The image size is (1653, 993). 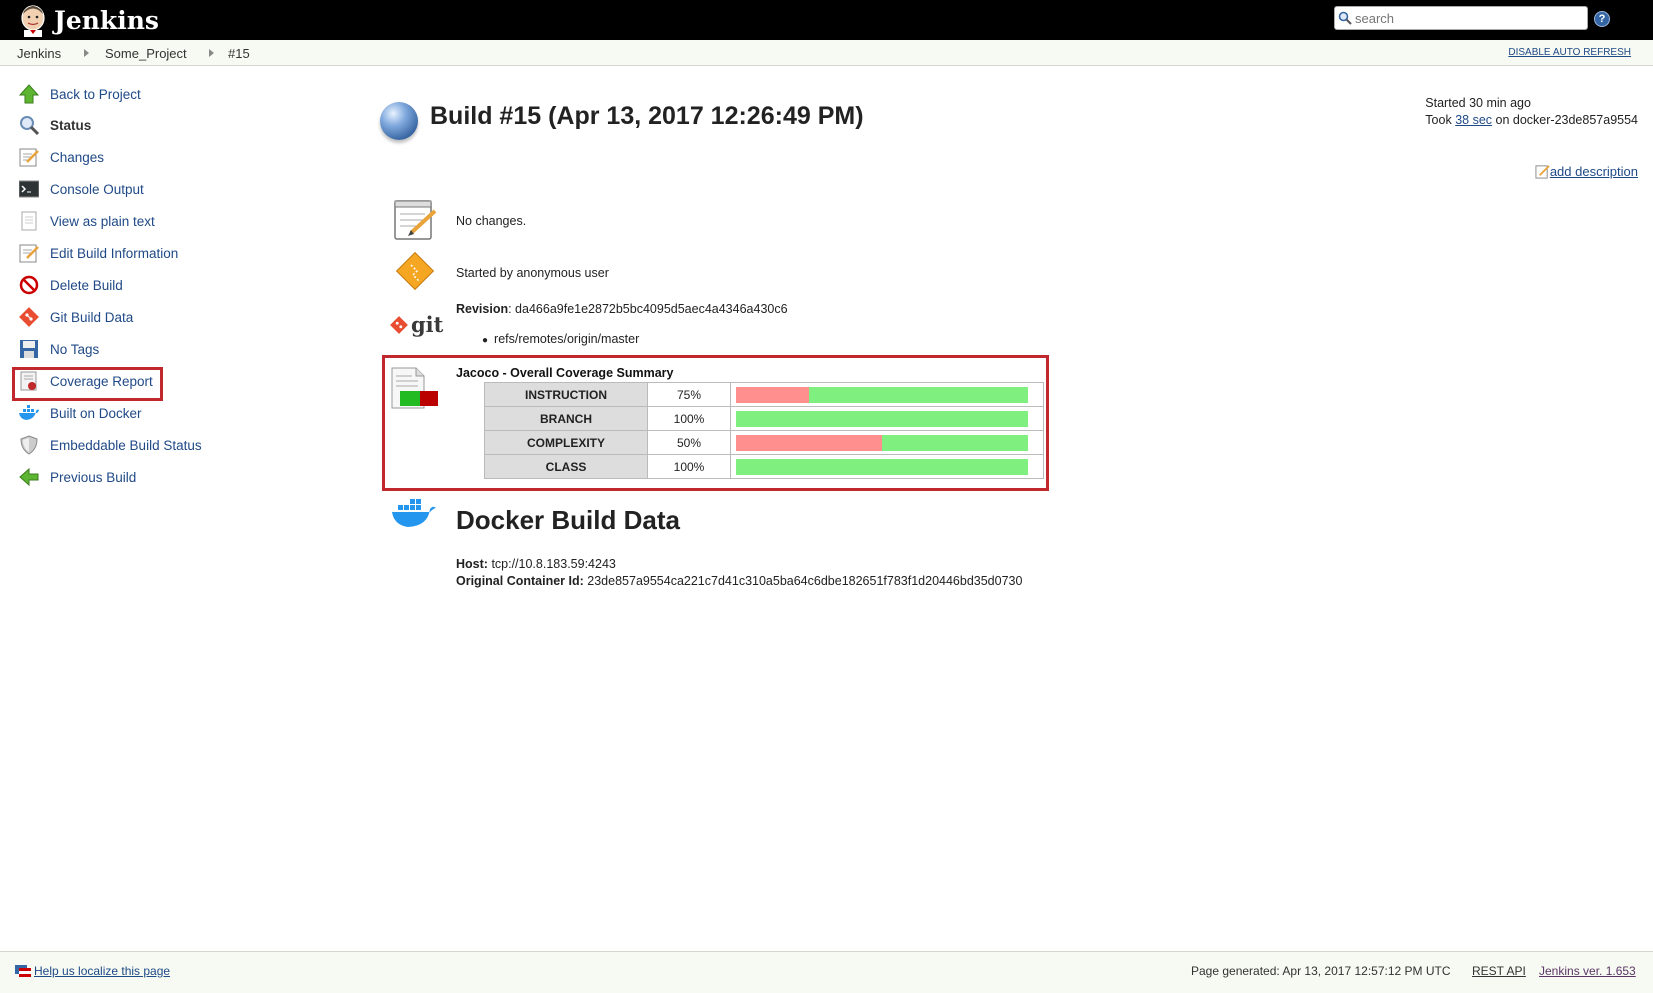 What do you see at coordinates (689, 442) in the screenshot?
I see `coverage-percent: 50%` at bounding box center [689, 442].